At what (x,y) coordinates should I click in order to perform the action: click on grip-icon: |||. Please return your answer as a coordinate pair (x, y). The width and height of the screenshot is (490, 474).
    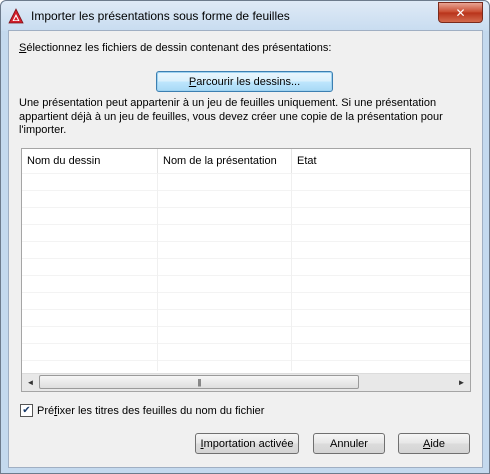
    Looking at the image, I should click on (199, 382).